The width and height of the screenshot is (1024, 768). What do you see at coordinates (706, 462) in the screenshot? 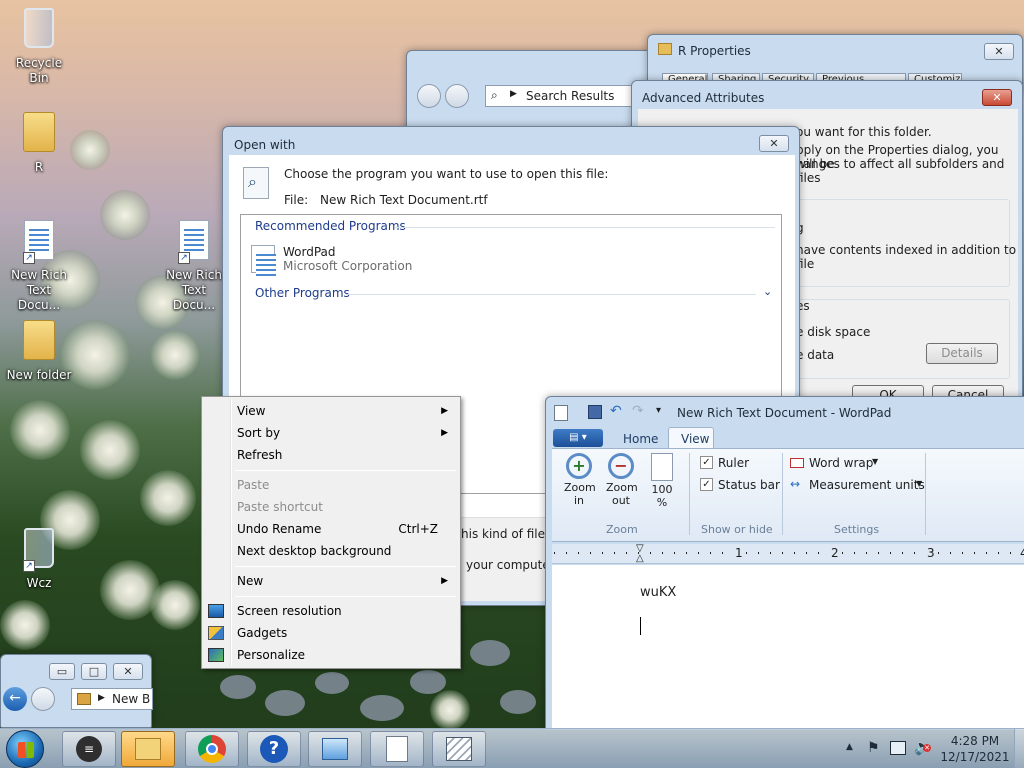
I see `ruler-checkbox: ✓` at bounding box center [706, 462].